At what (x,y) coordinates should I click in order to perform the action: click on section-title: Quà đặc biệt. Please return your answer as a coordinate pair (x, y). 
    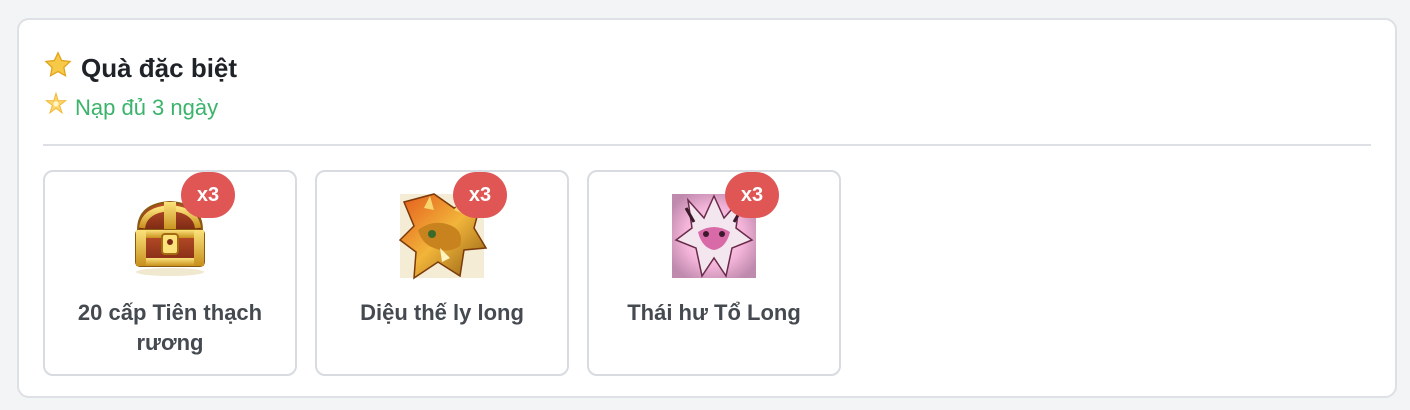
    Looking at the image, I should click on (159, 67).